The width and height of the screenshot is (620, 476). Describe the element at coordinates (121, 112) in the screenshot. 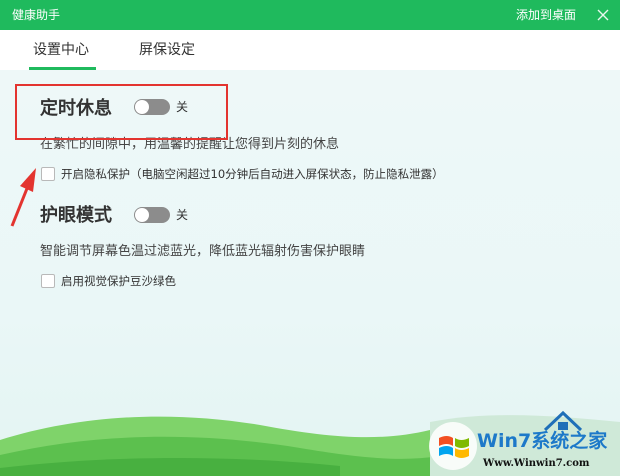

I see `annotation-highlight-box` at that location.